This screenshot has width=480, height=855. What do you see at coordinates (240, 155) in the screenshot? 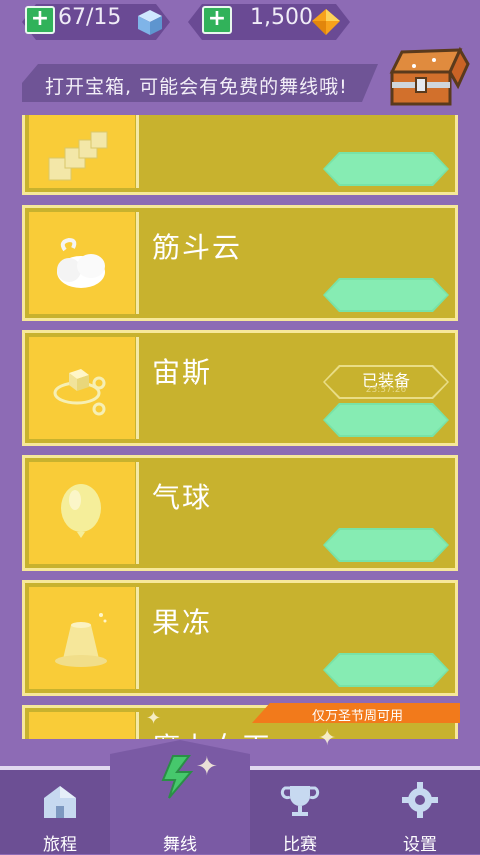
I see `item-card-snake: 蛇` at bounding box center [240, 155].